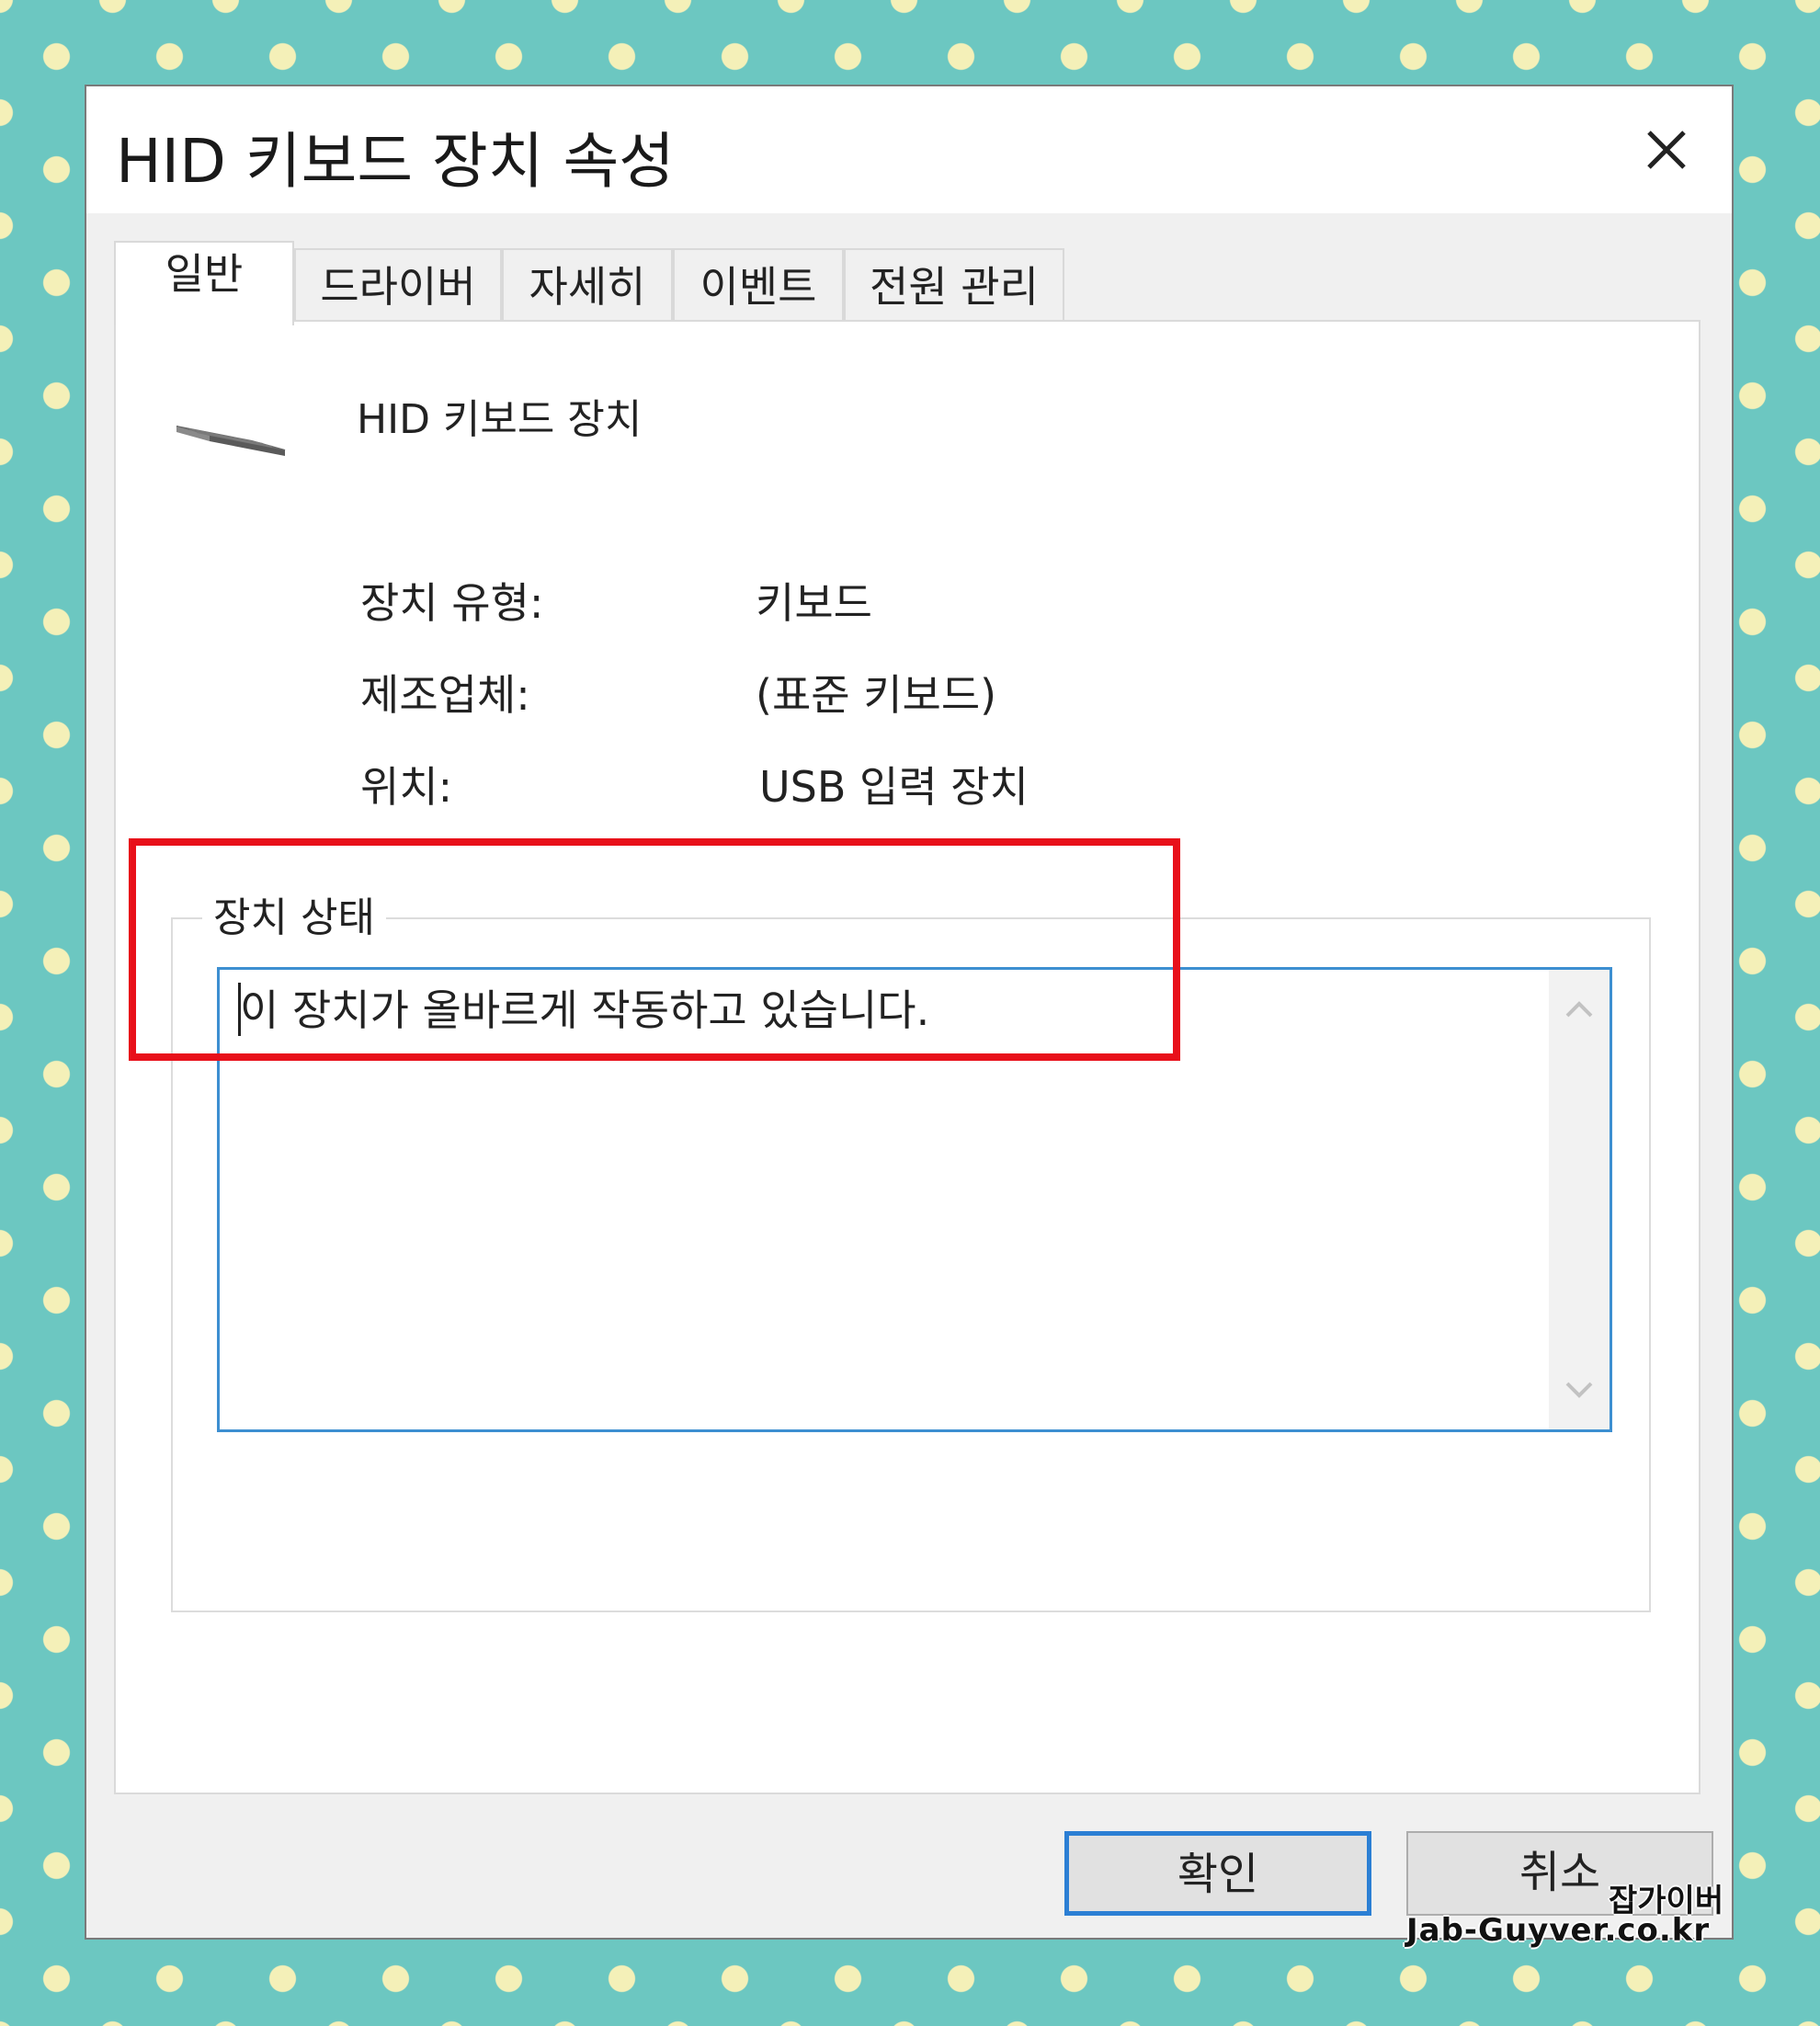  Describe the element at coordinates (909, 149) in the screenshot. I see `title-bar: HID 키보드 장치 속성` at that location.